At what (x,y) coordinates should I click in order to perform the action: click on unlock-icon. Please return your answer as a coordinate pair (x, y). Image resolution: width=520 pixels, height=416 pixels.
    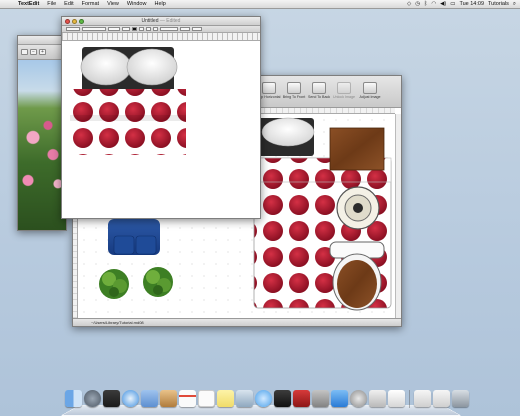
    Looking at the image, I should click on (344, 88).